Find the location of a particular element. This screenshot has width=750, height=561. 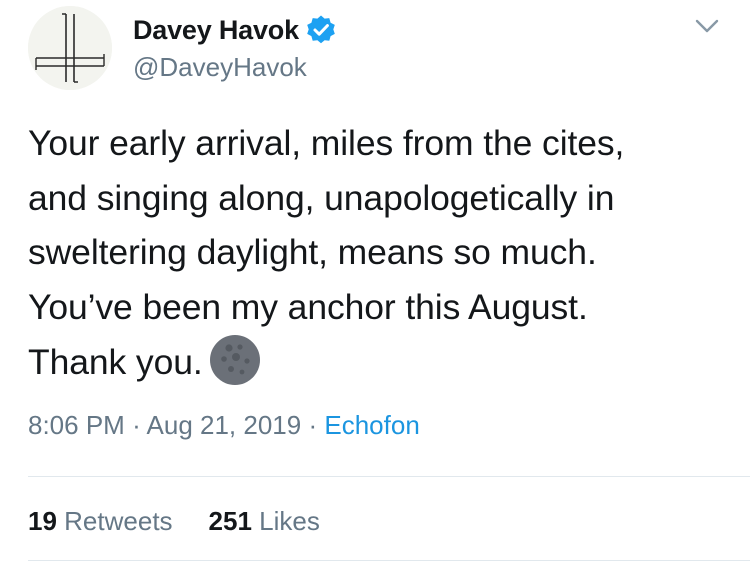

retweets-stat: 19 Retweets is located at coordinates (100, 521).